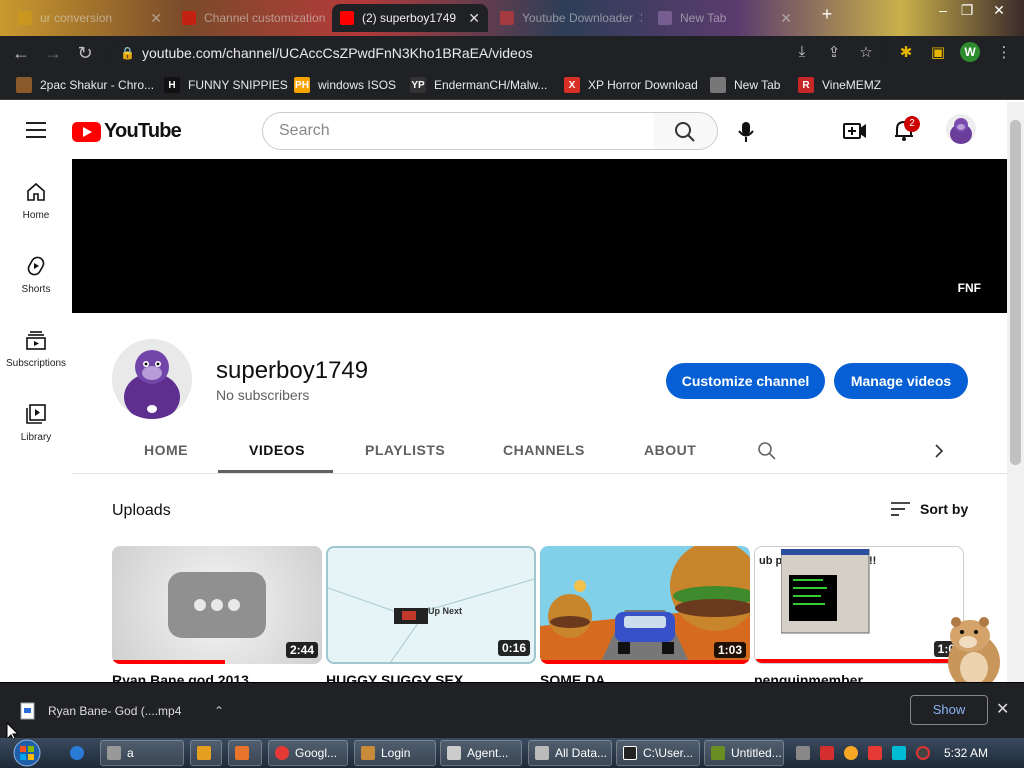  Describe the element at coordinates (122, 711) in the screenshot. I see `download-item: Ryan Bane- God (....mp4 ⌃` at that location.